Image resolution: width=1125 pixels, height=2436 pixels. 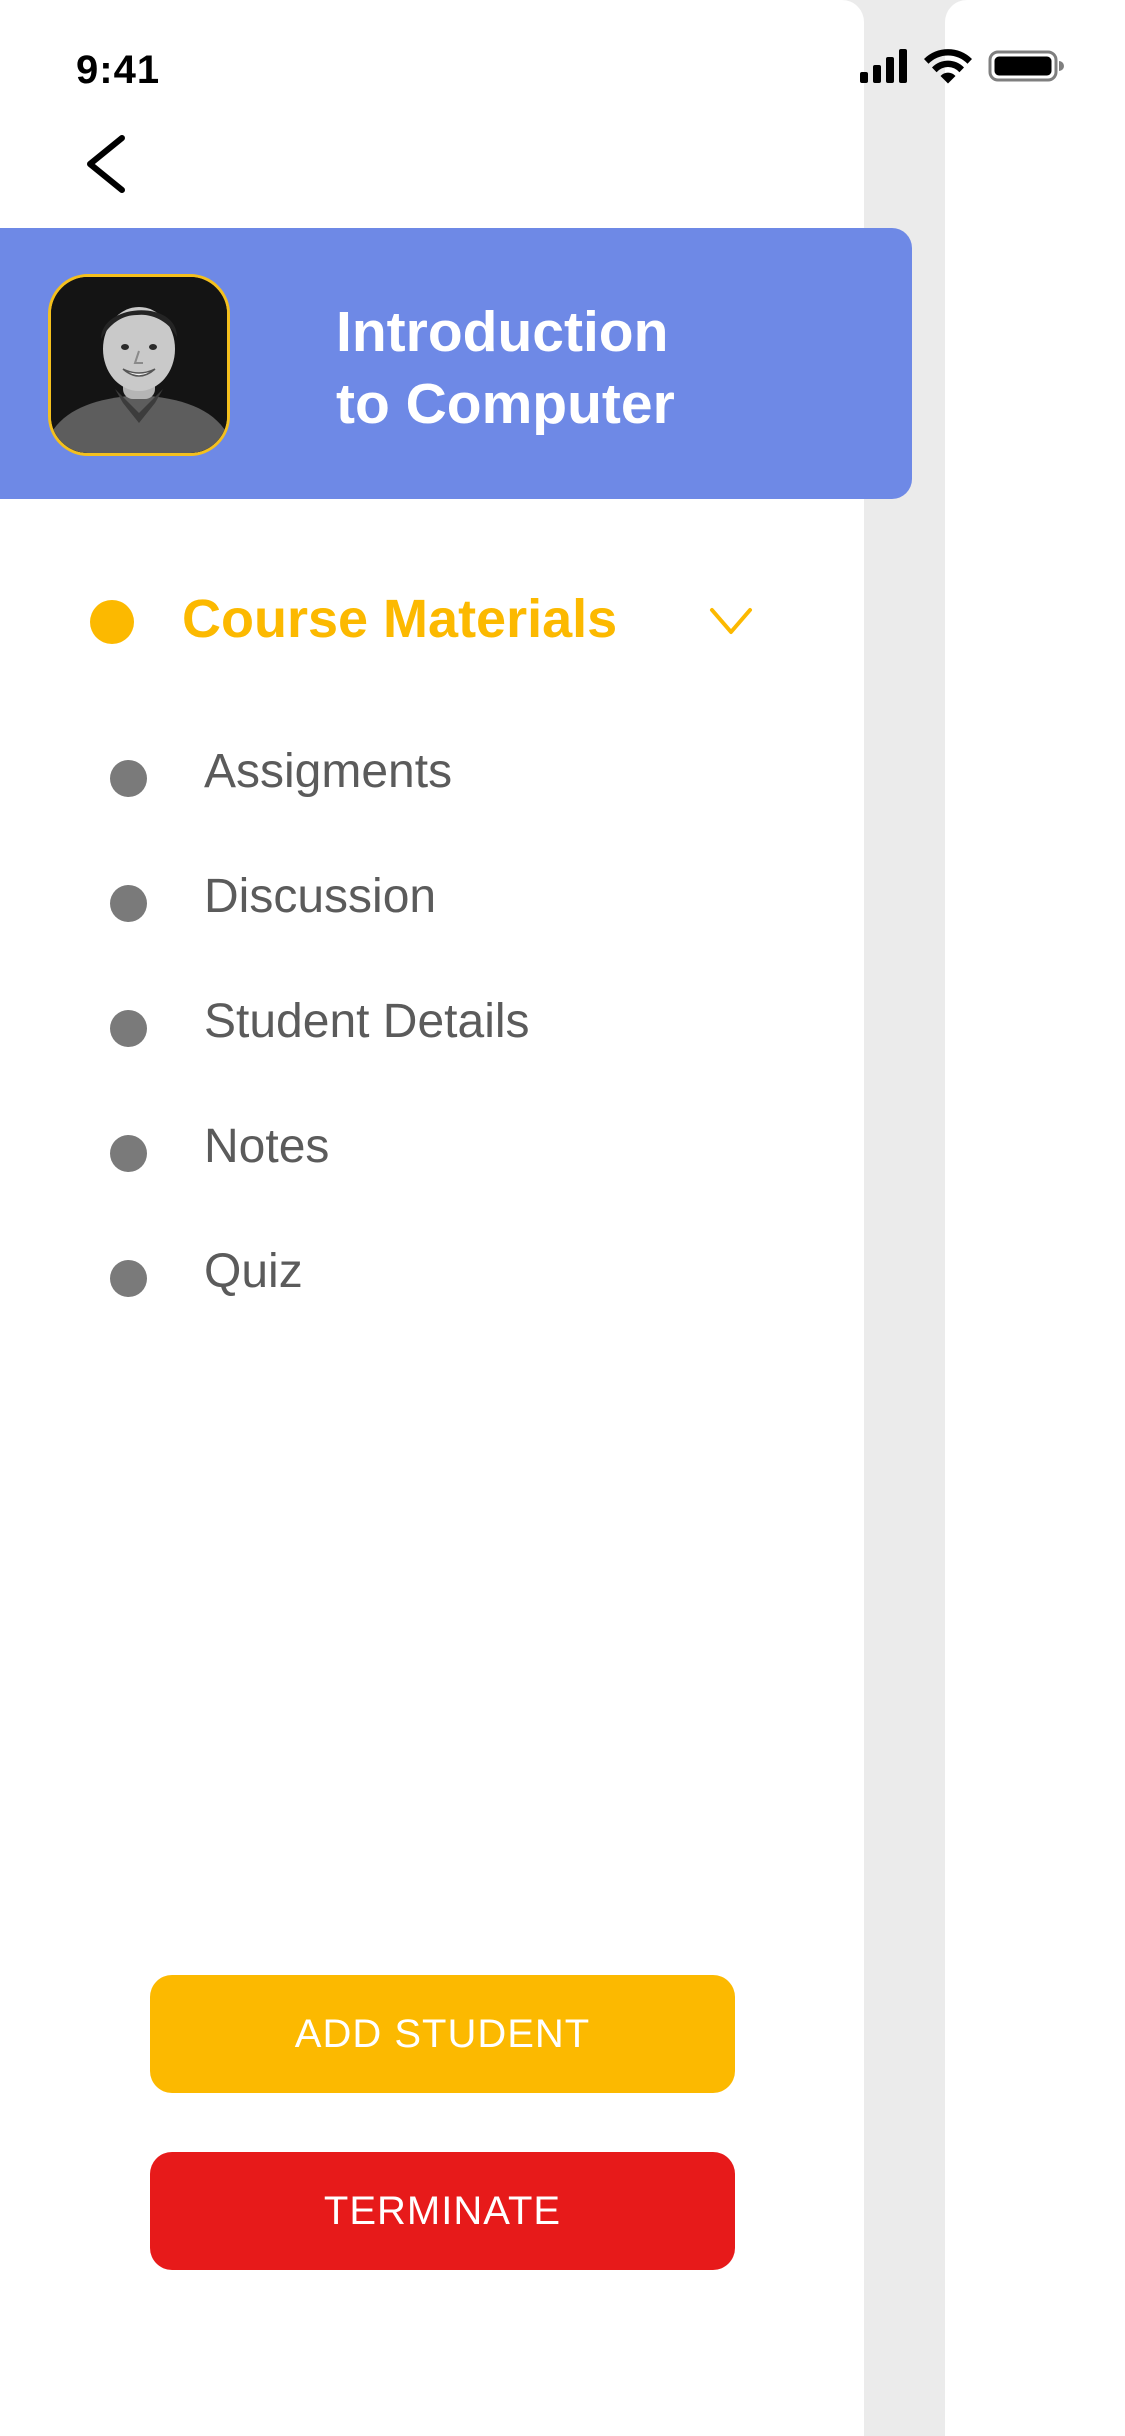 What do you see at coordinates (253, 1271) in the screenshot?
I see `menu-item-label: Quiz` at bounding box center [253, 1271].